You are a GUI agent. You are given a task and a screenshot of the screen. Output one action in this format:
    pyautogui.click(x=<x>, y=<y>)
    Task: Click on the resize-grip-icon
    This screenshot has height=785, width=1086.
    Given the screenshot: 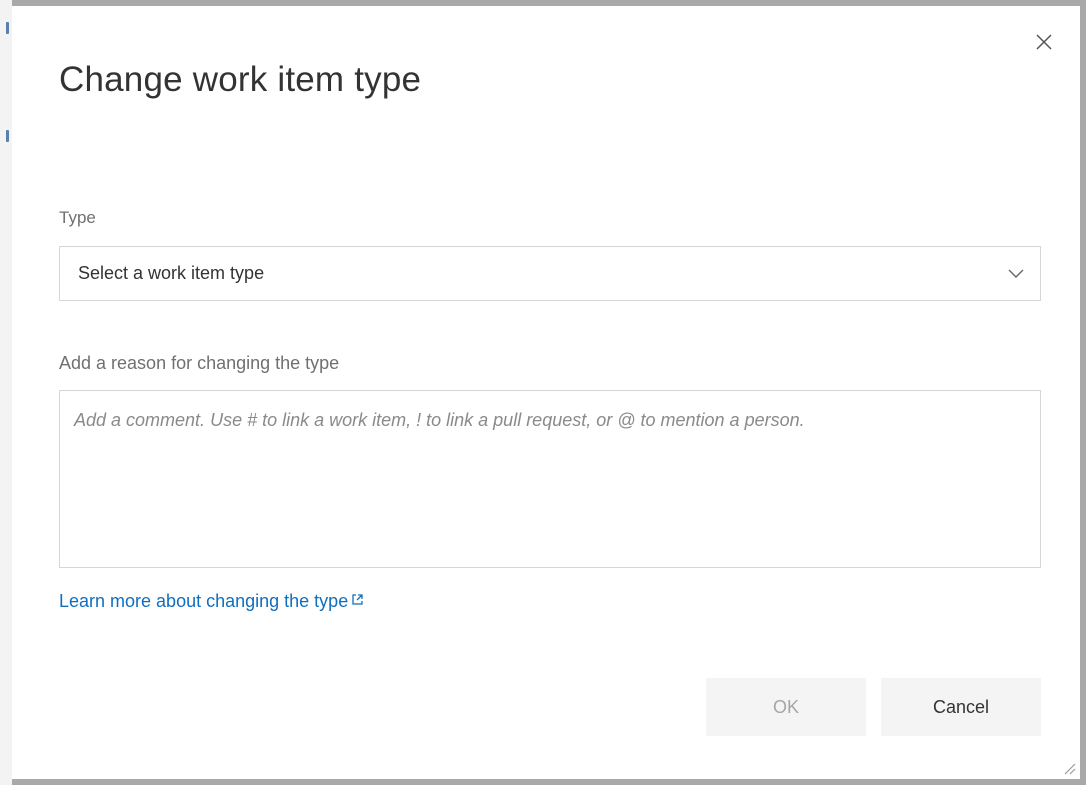 What is the action you would take?
    pyautogui.click(x=1069, y=768)
    